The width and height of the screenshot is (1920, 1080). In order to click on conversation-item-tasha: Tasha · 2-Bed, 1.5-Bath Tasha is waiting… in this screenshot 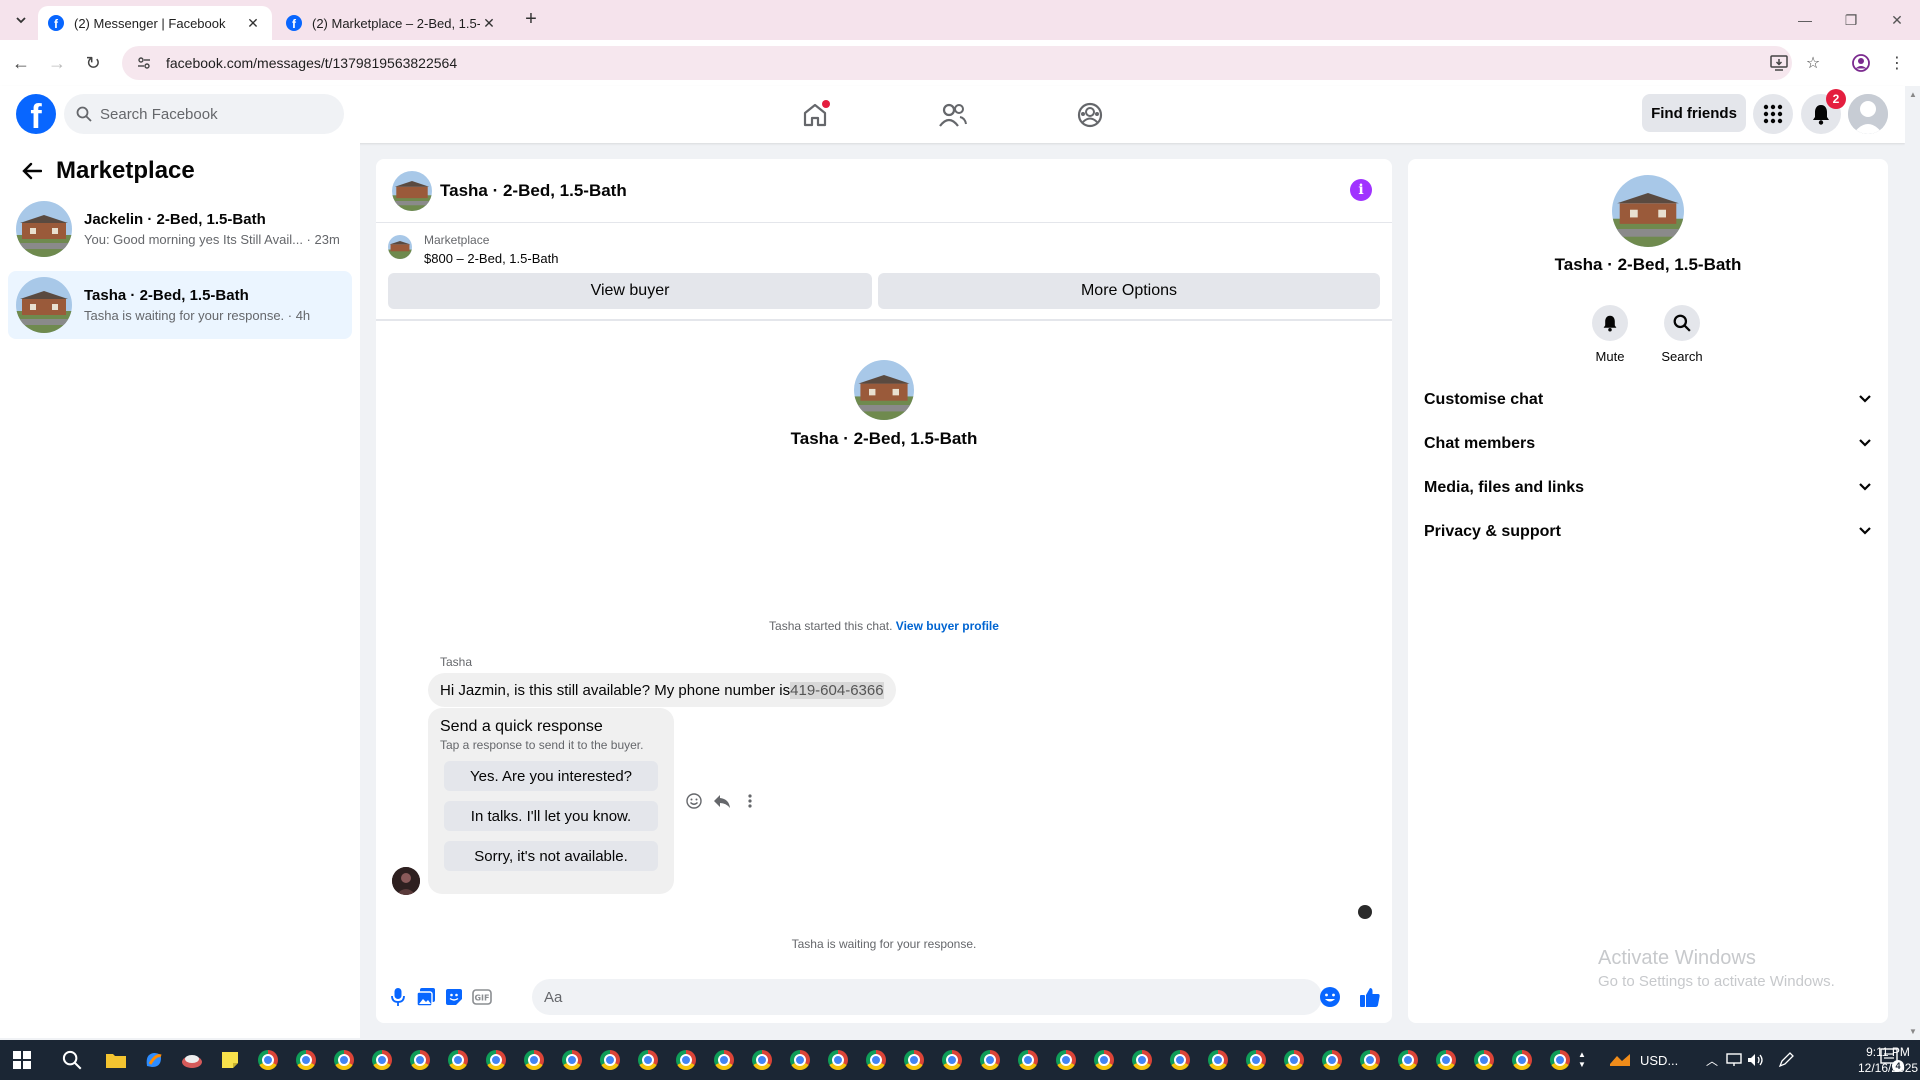, I will do `click(180, 305)`.